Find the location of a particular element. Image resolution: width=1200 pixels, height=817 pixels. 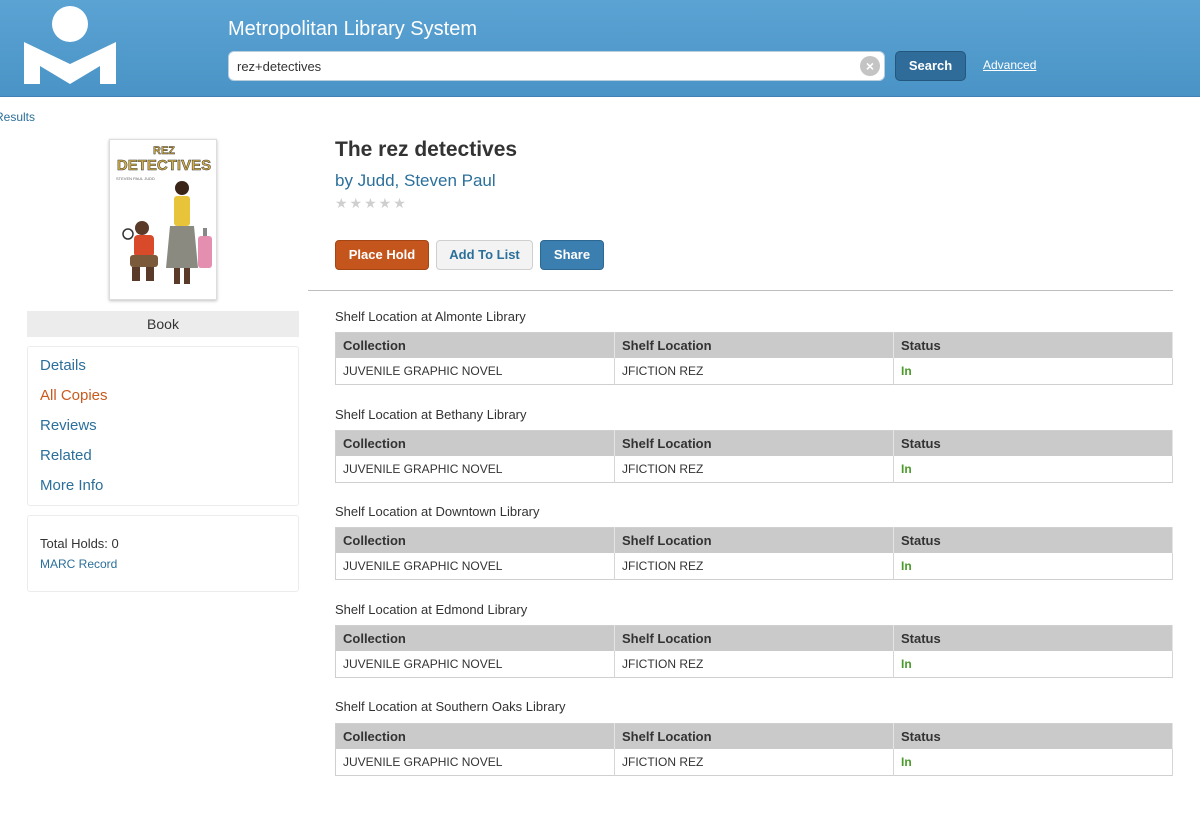

nav-related: Related is located at coordinates (66, 455).